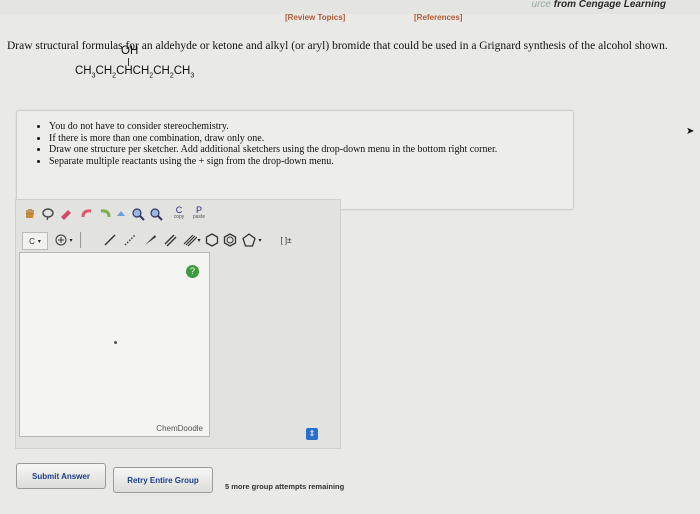  I want to click on zoom-out-icon, so click(156, 214).